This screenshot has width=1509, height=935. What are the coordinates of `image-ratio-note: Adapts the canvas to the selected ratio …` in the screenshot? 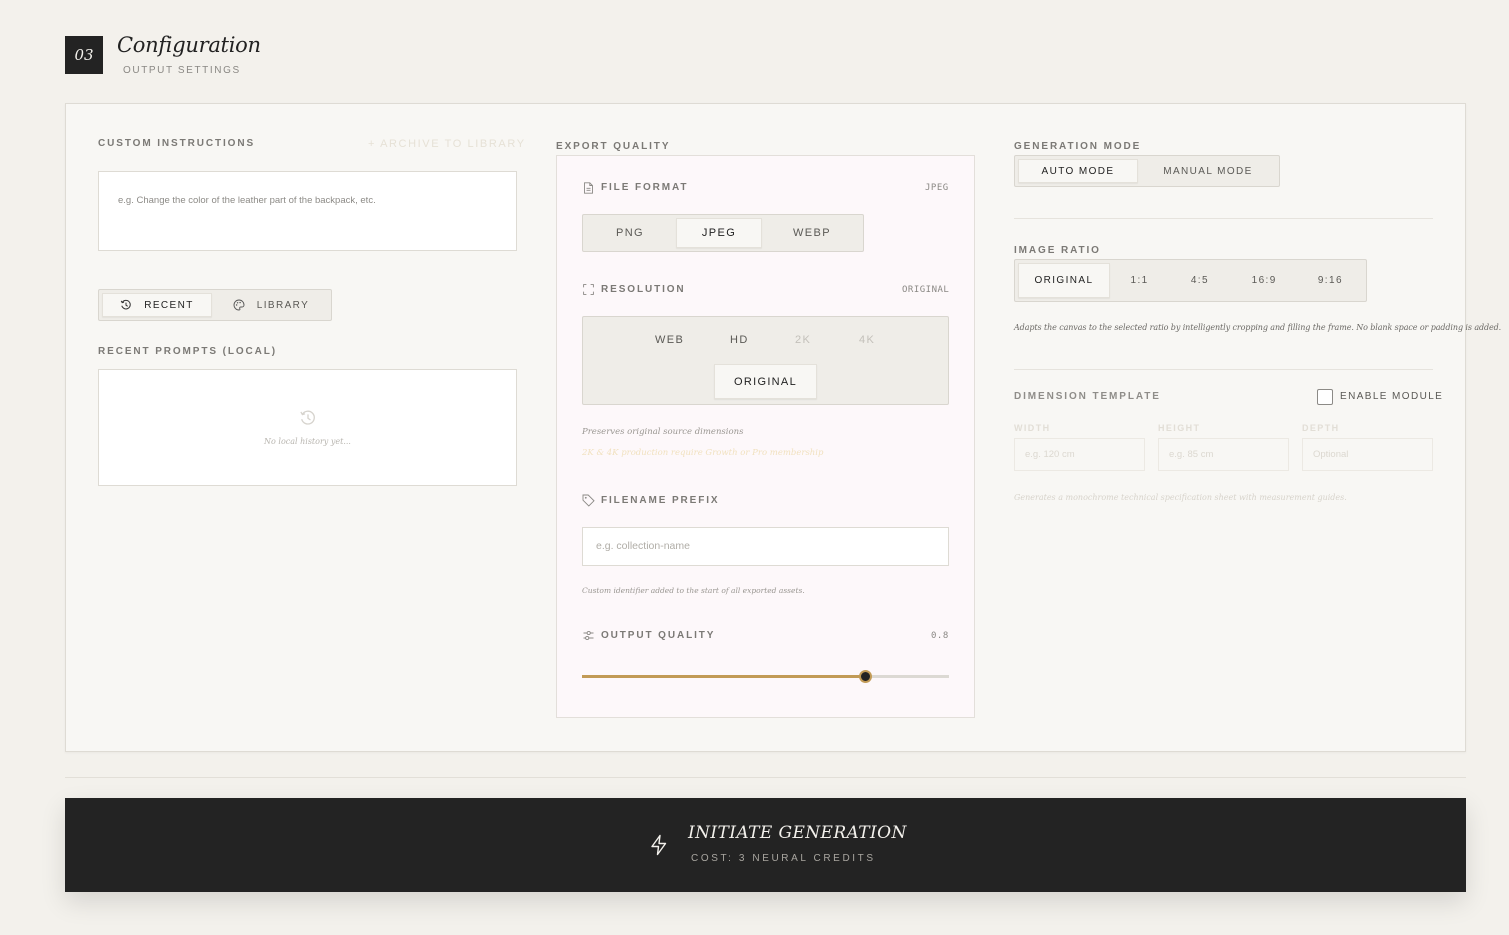 It's located at (1258, 327).